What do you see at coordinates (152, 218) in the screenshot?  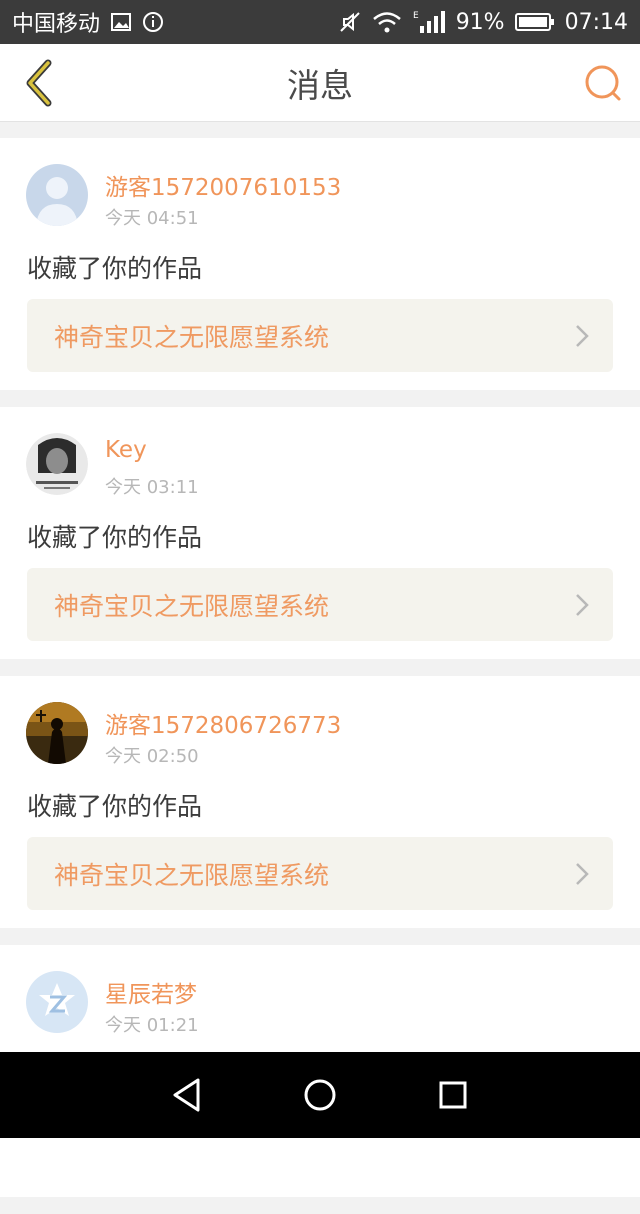 I see `message-time: 今天 04:51` at bounding box center [152, 218].